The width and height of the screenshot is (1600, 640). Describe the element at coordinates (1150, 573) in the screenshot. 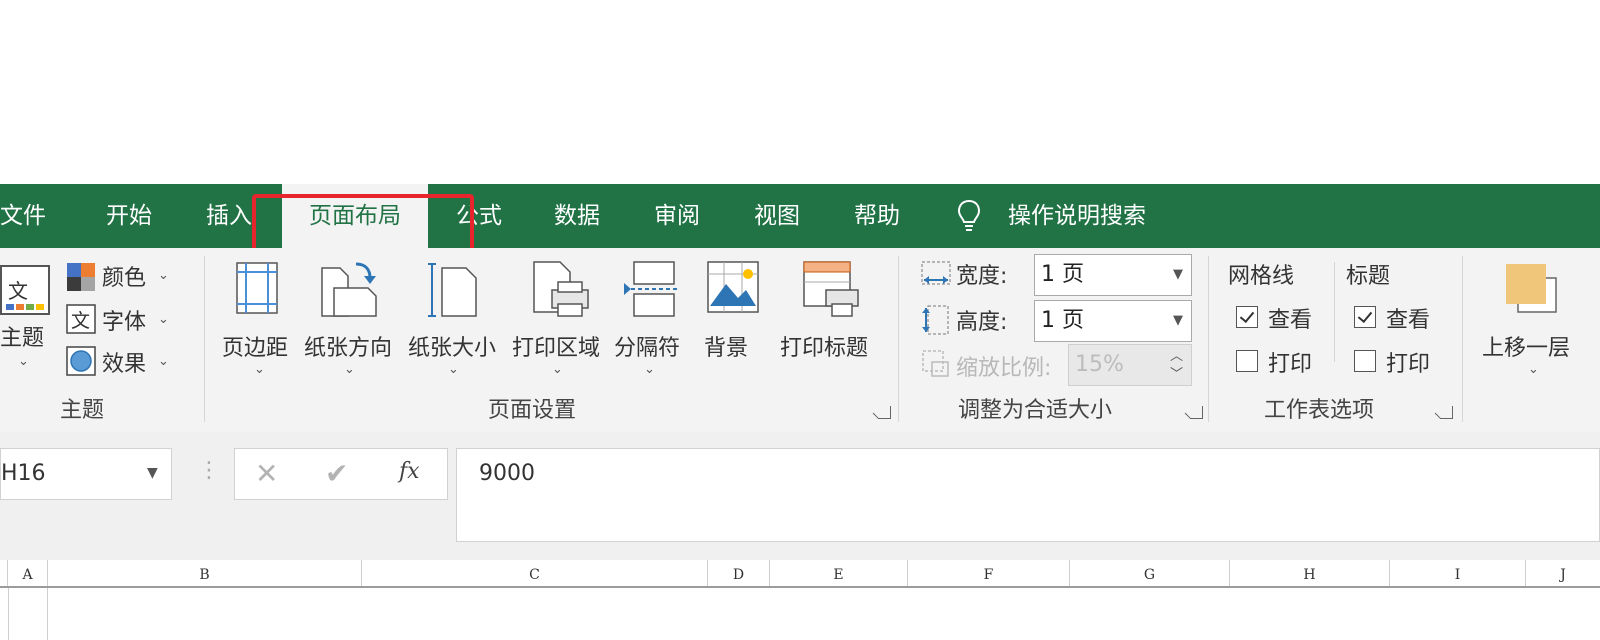

I see `column-header: G` at that location.